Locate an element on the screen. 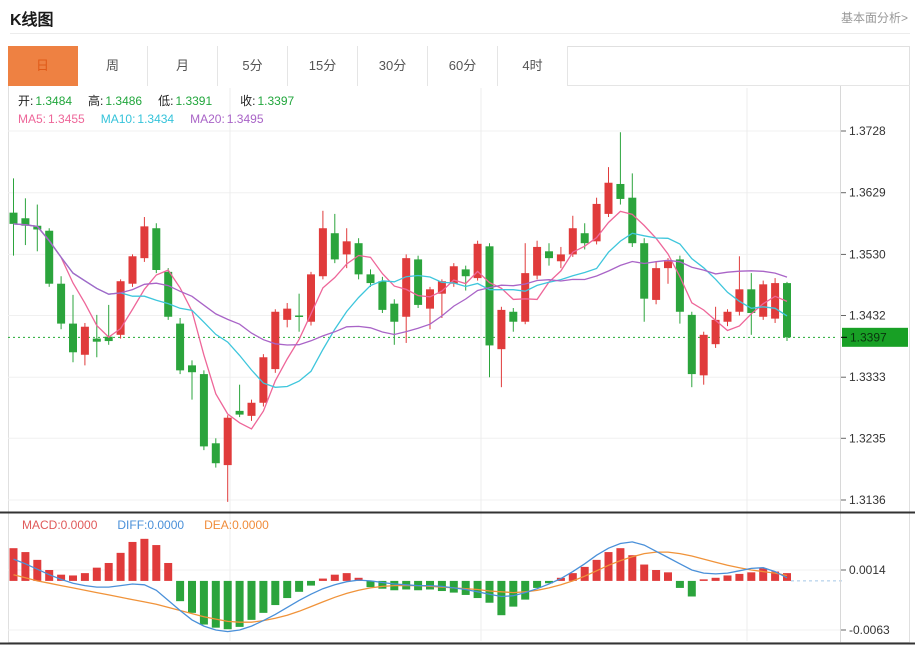 The image size is (915, 647). macd-readout: MACD:0.0000 is located at coordinates (60, 525).